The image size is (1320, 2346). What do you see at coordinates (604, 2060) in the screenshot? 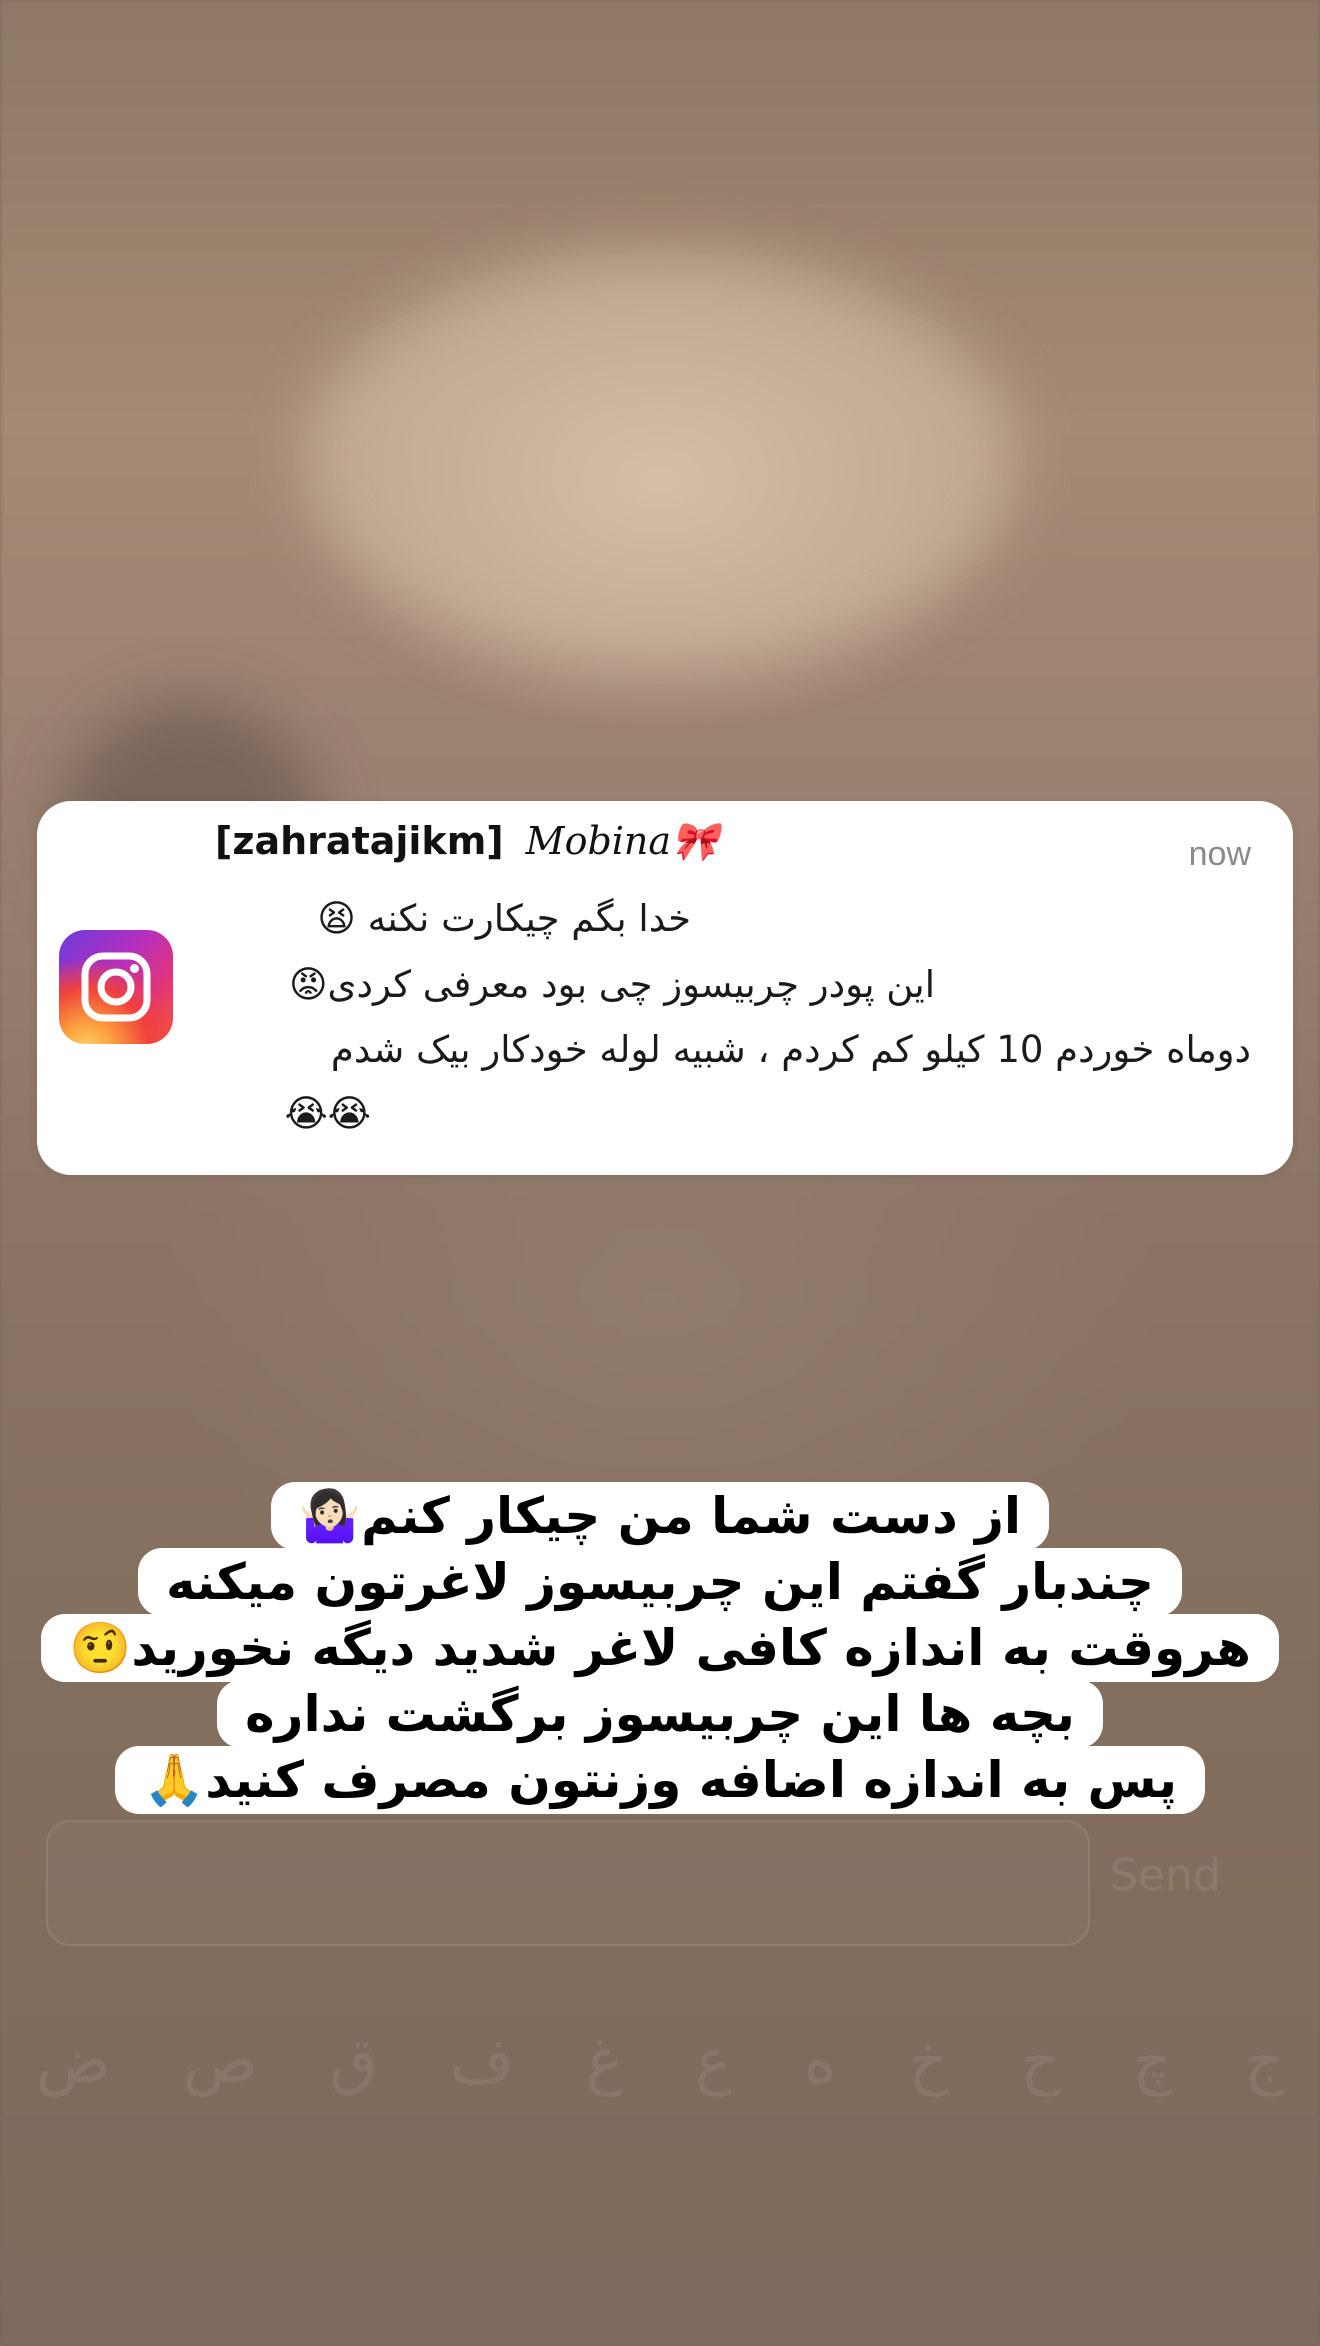
I see `key: غ` at bounding box center [604, 2060].